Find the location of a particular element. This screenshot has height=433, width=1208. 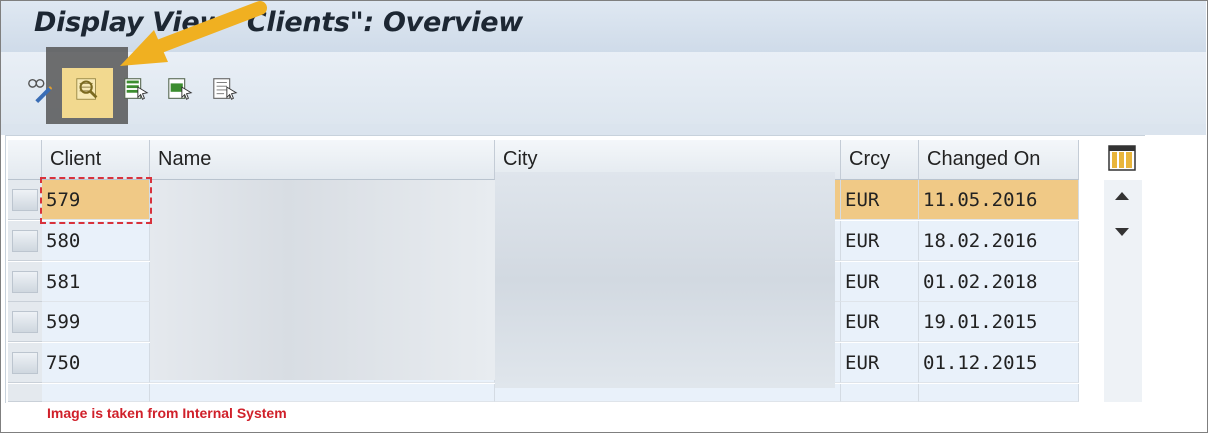

cell-changed-on: 18.02.2016 is located at coordinates (999, 241).